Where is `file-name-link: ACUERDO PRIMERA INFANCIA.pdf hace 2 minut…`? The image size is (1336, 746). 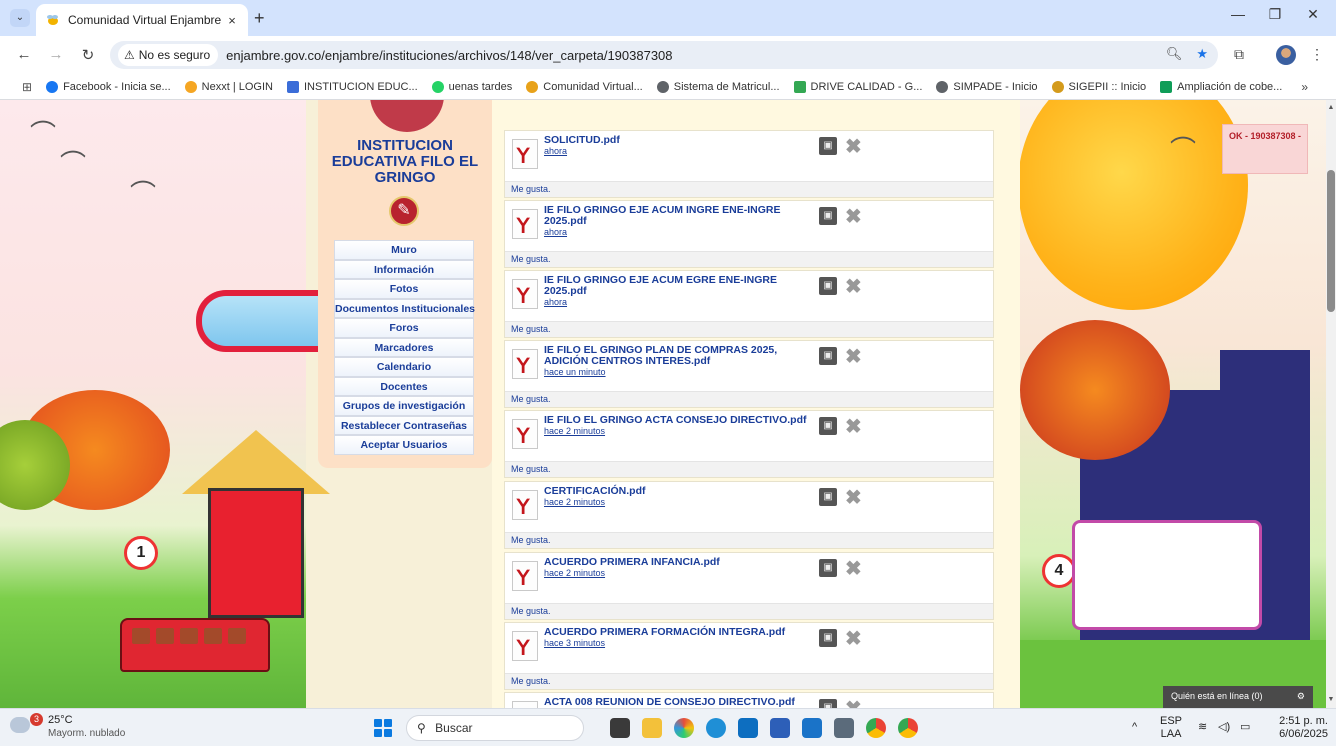 file-name-link: ACUERDO PRIMERA INFANCIA.pdf hace 2 minut… is located at coordinates (679, 568).